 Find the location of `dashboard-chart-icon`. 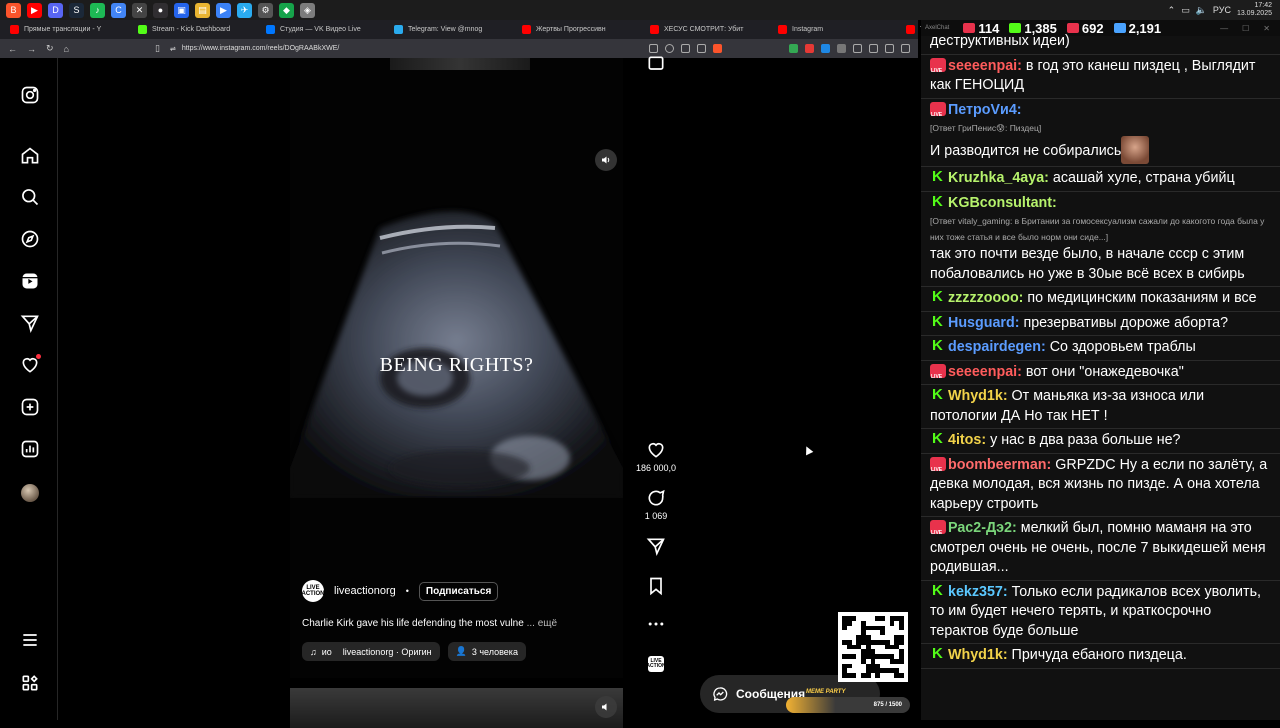

dashboard-chart-icon is located at coordinates (30, 449).